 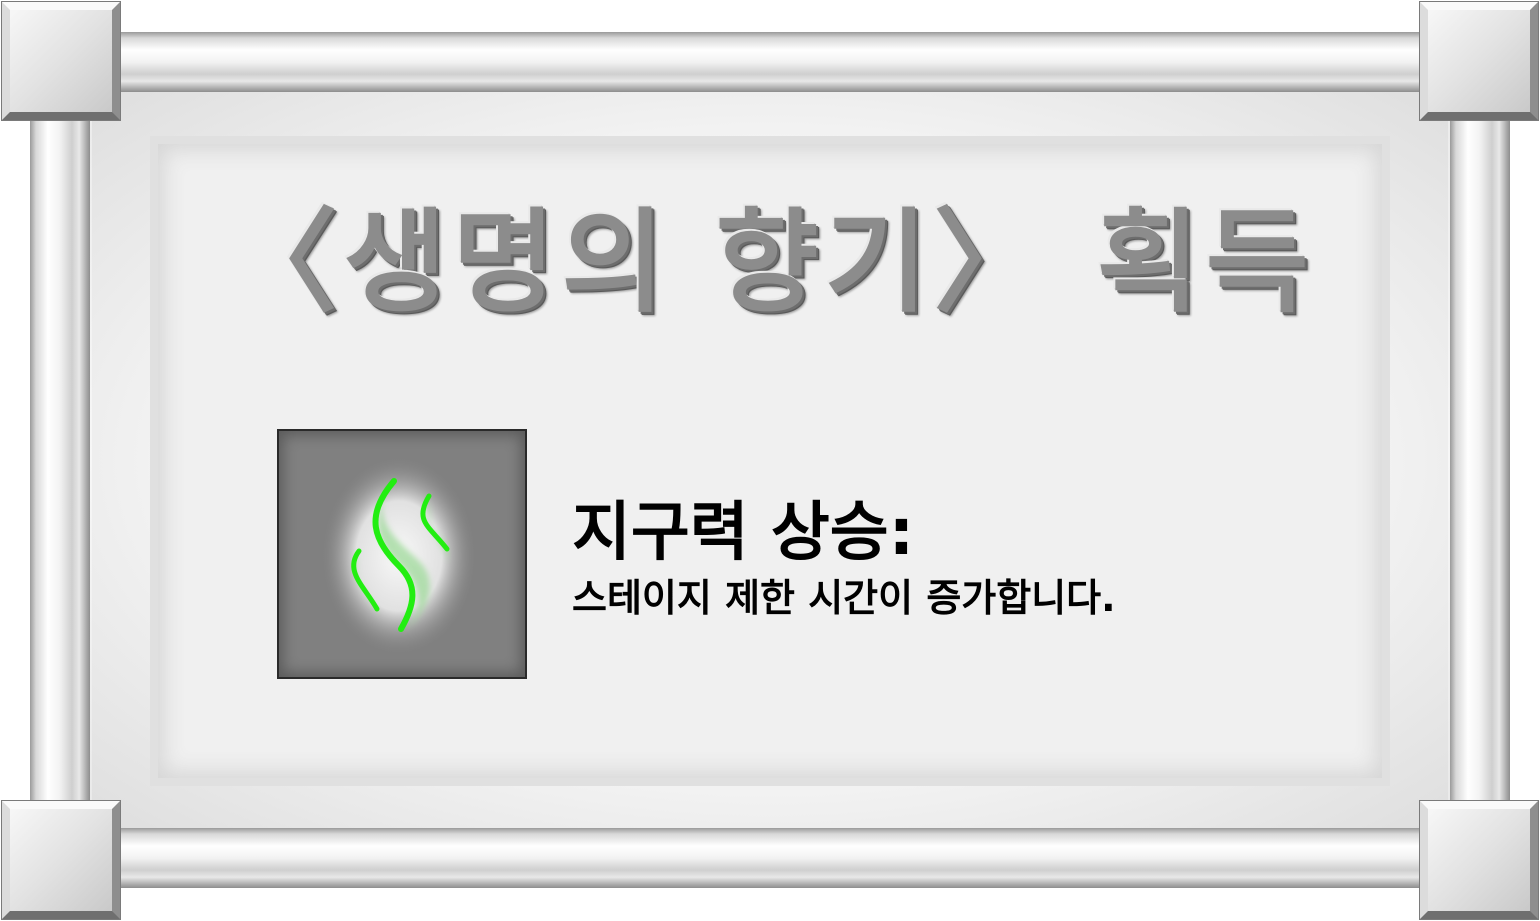 What do you see at coordinates (61, 860) in the screenshot?
I see `frame-corner-bottom-left` at bounding box center [61, 860].